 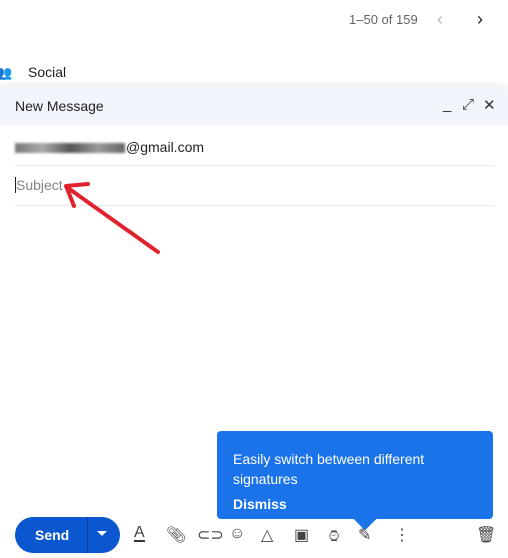 I want to click on trash-icon: 🗑︎, so click(x=486, y=535).